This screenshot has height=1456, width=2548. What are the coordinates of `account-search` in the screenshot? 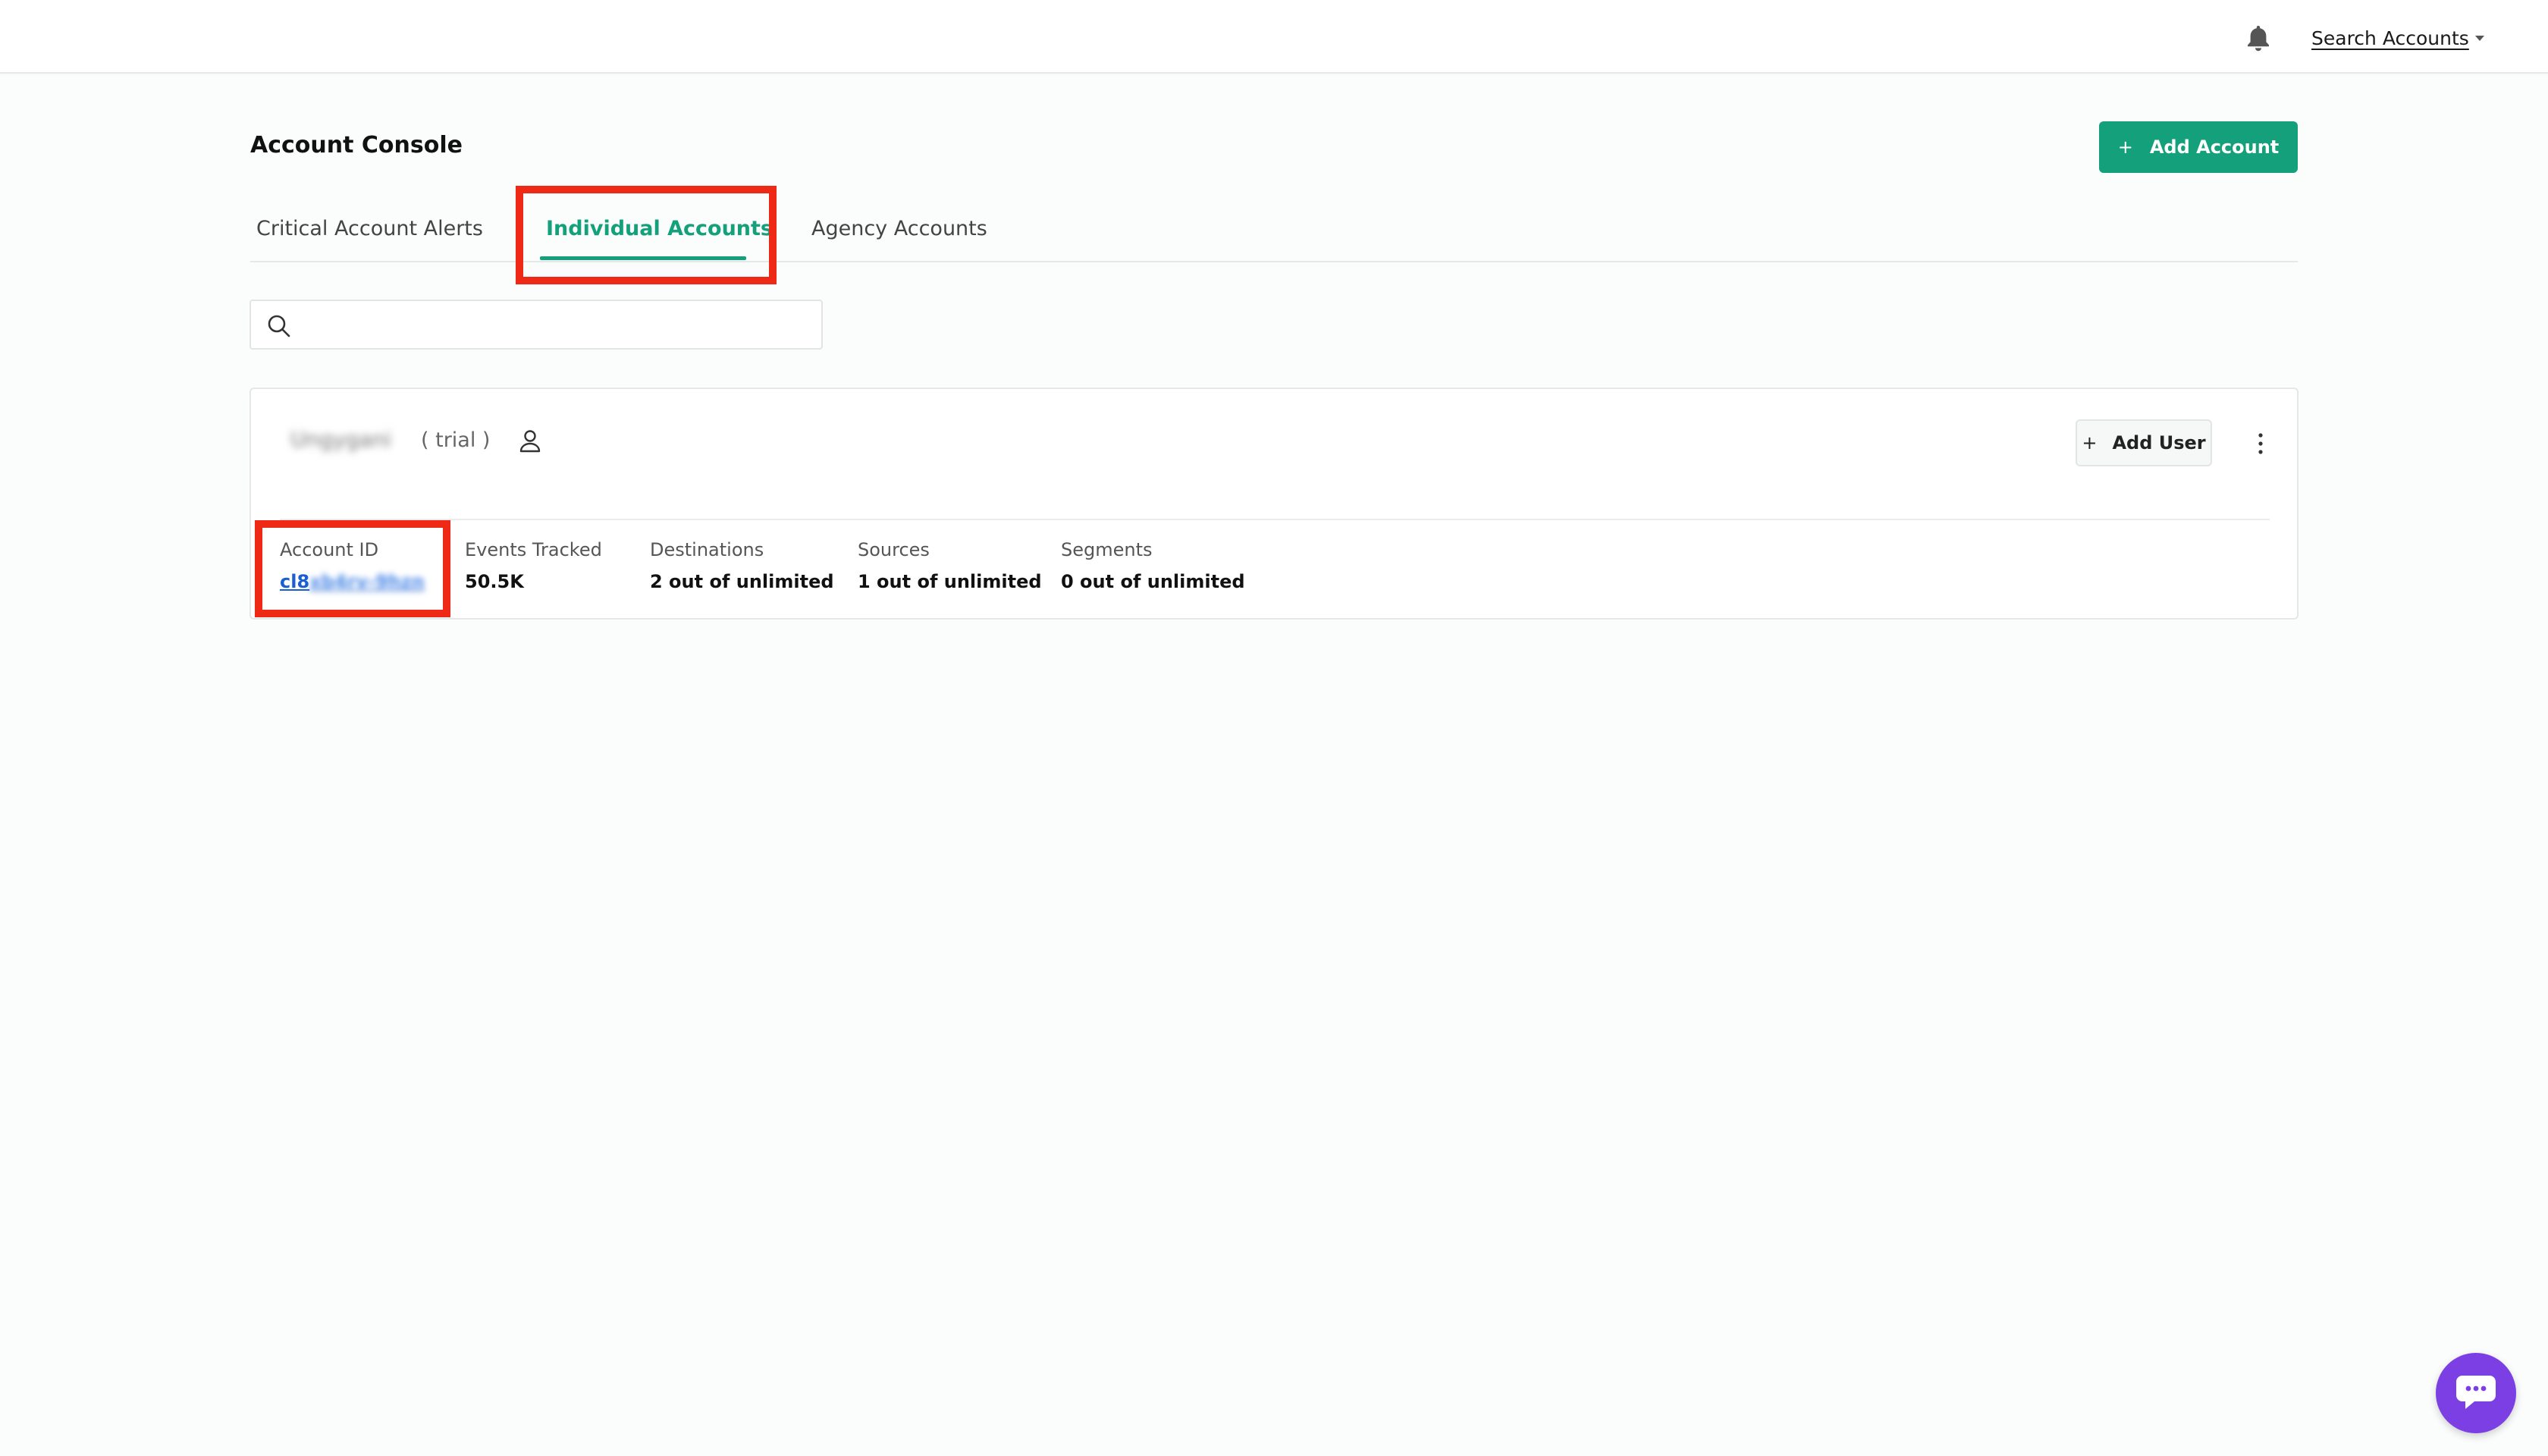 It's located at (536, 325).